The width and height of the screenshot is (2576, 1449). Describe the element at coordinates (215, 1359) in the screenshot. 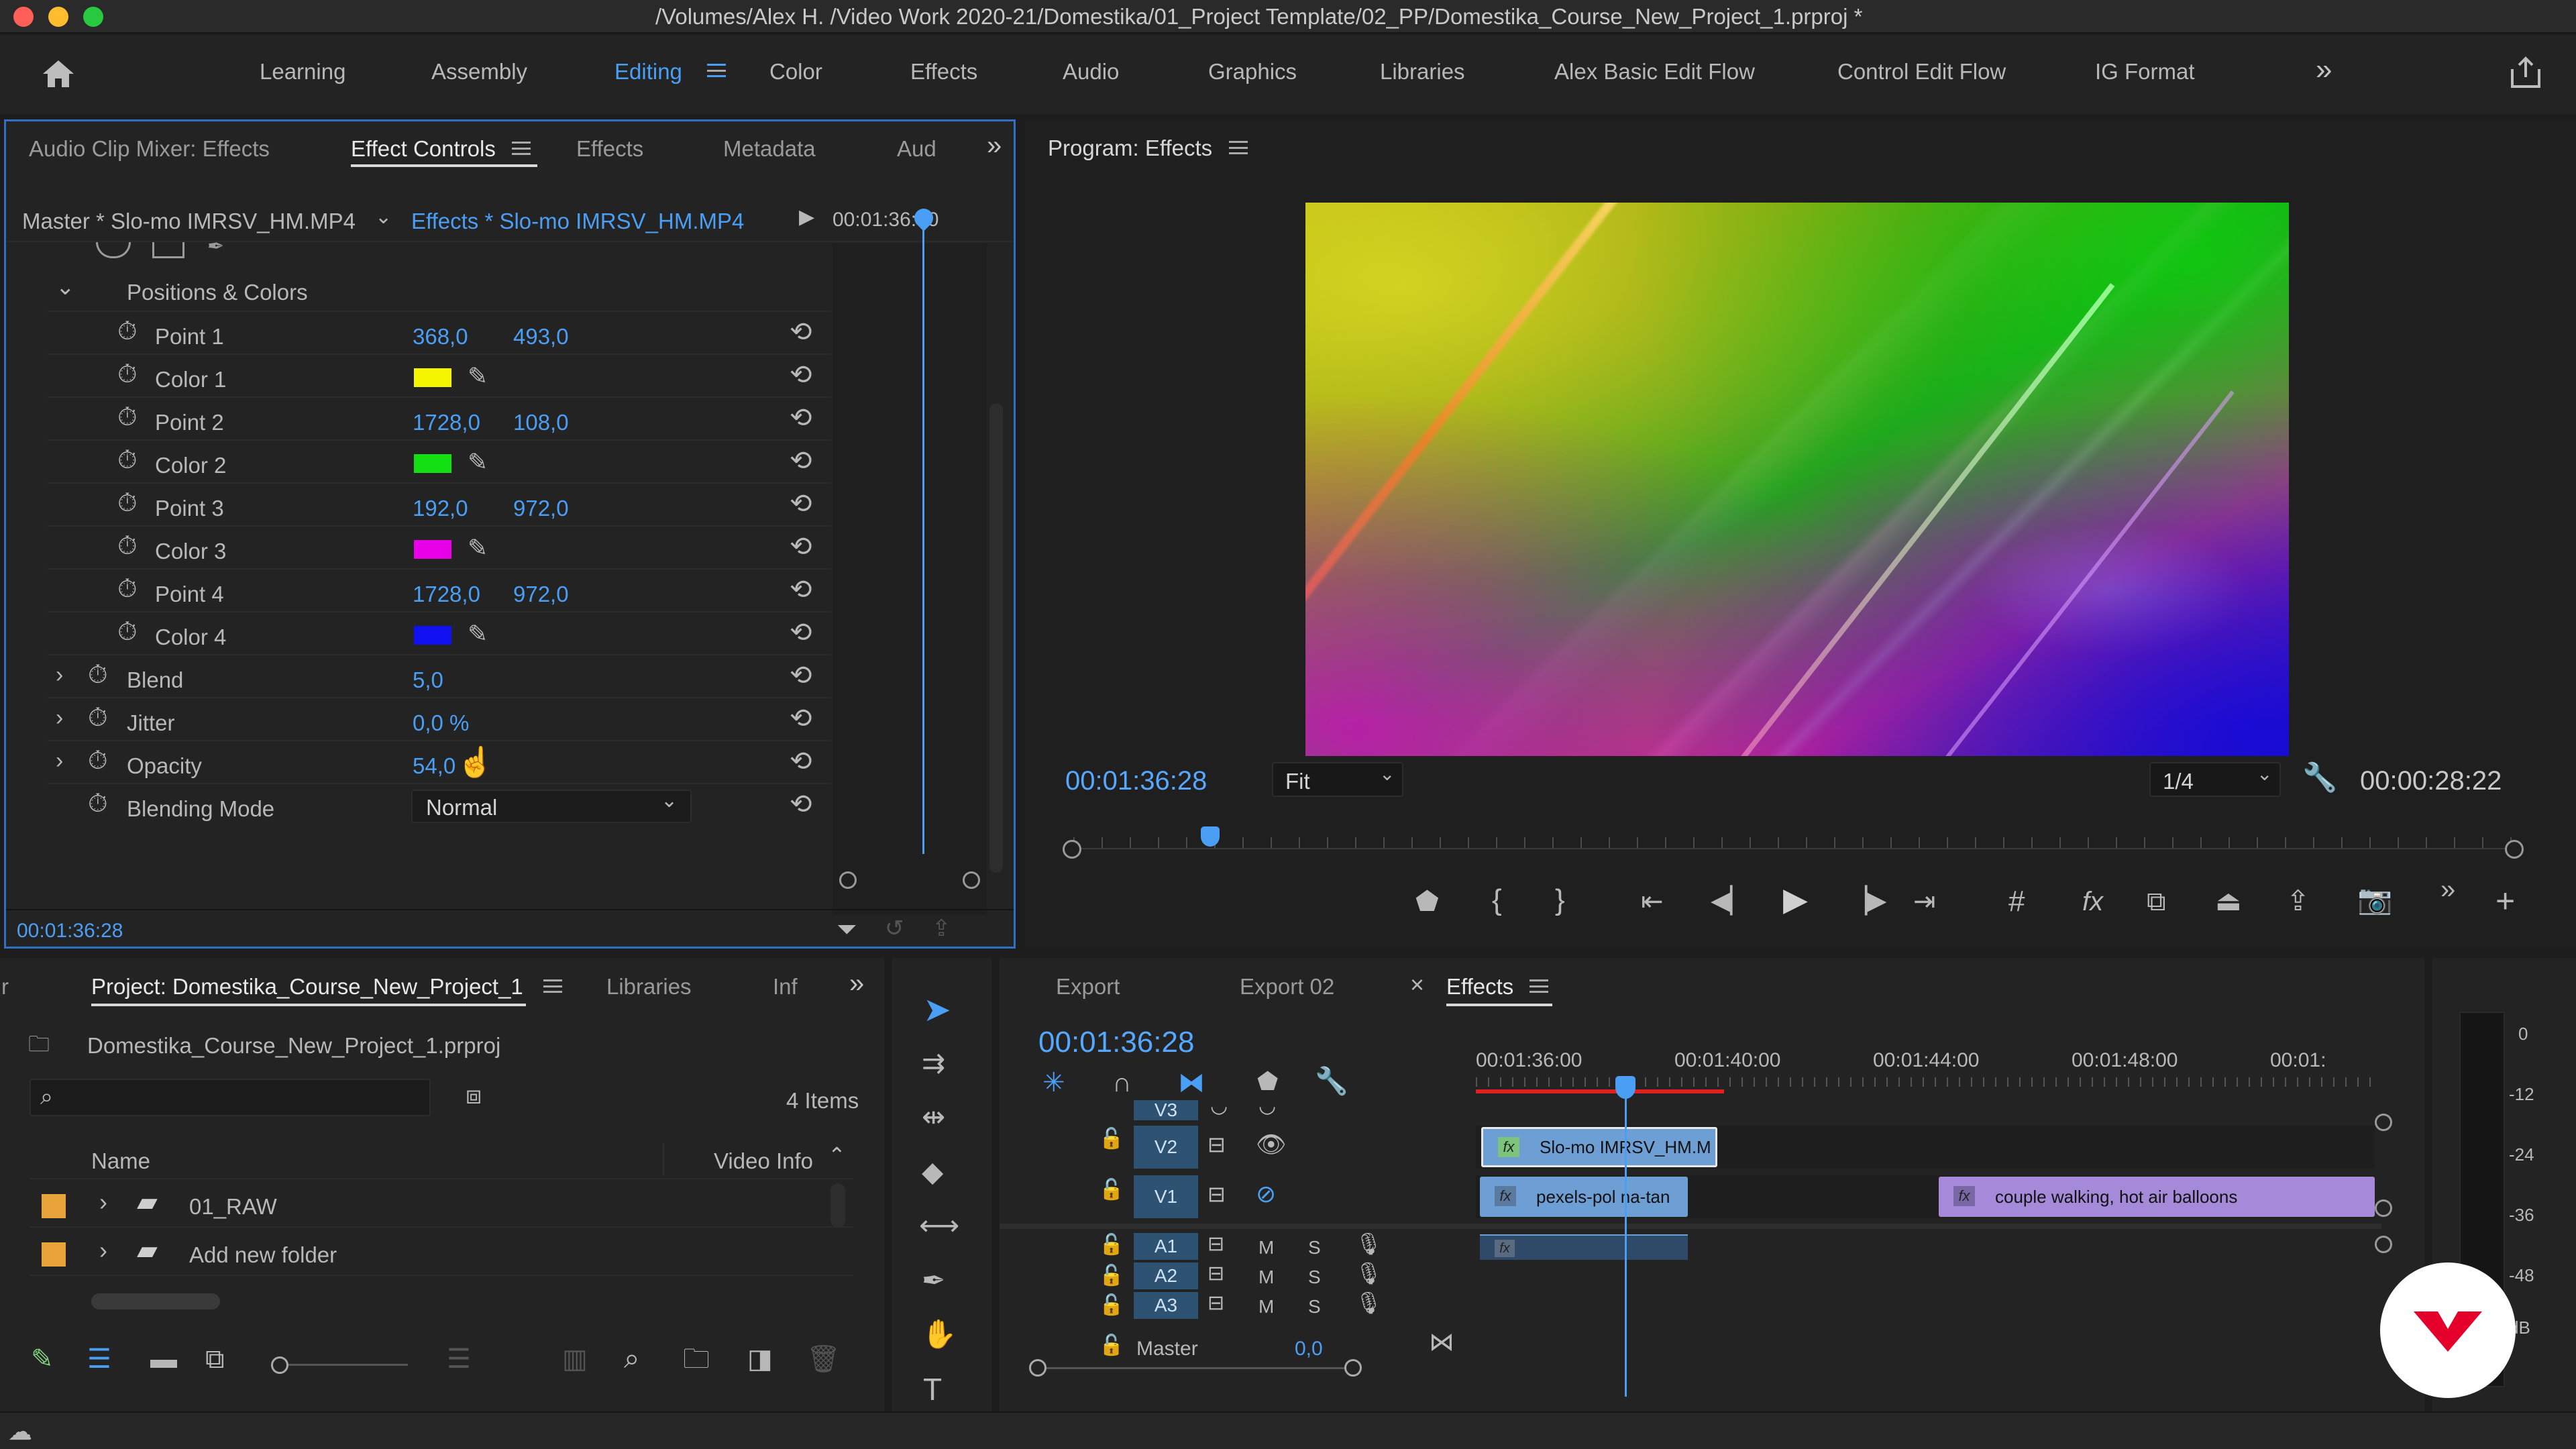

I see `freeform-view-icon: ⧉` at that location.